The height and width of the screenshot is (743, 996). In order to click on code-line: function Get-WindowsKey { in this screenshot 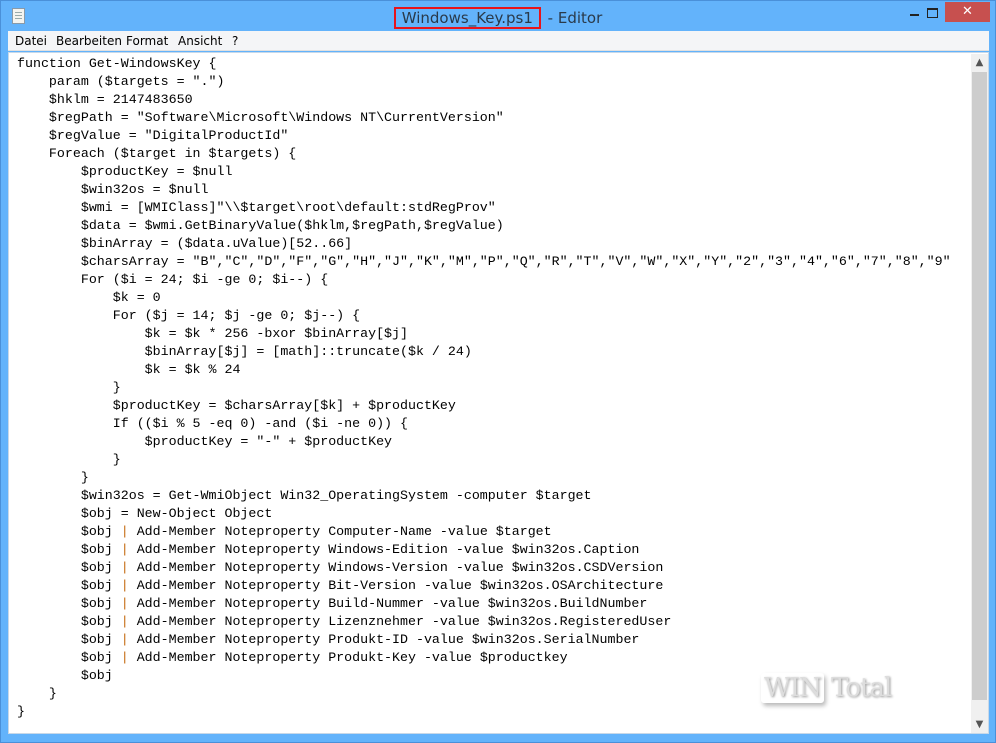, I will do `click(117, 63)`.